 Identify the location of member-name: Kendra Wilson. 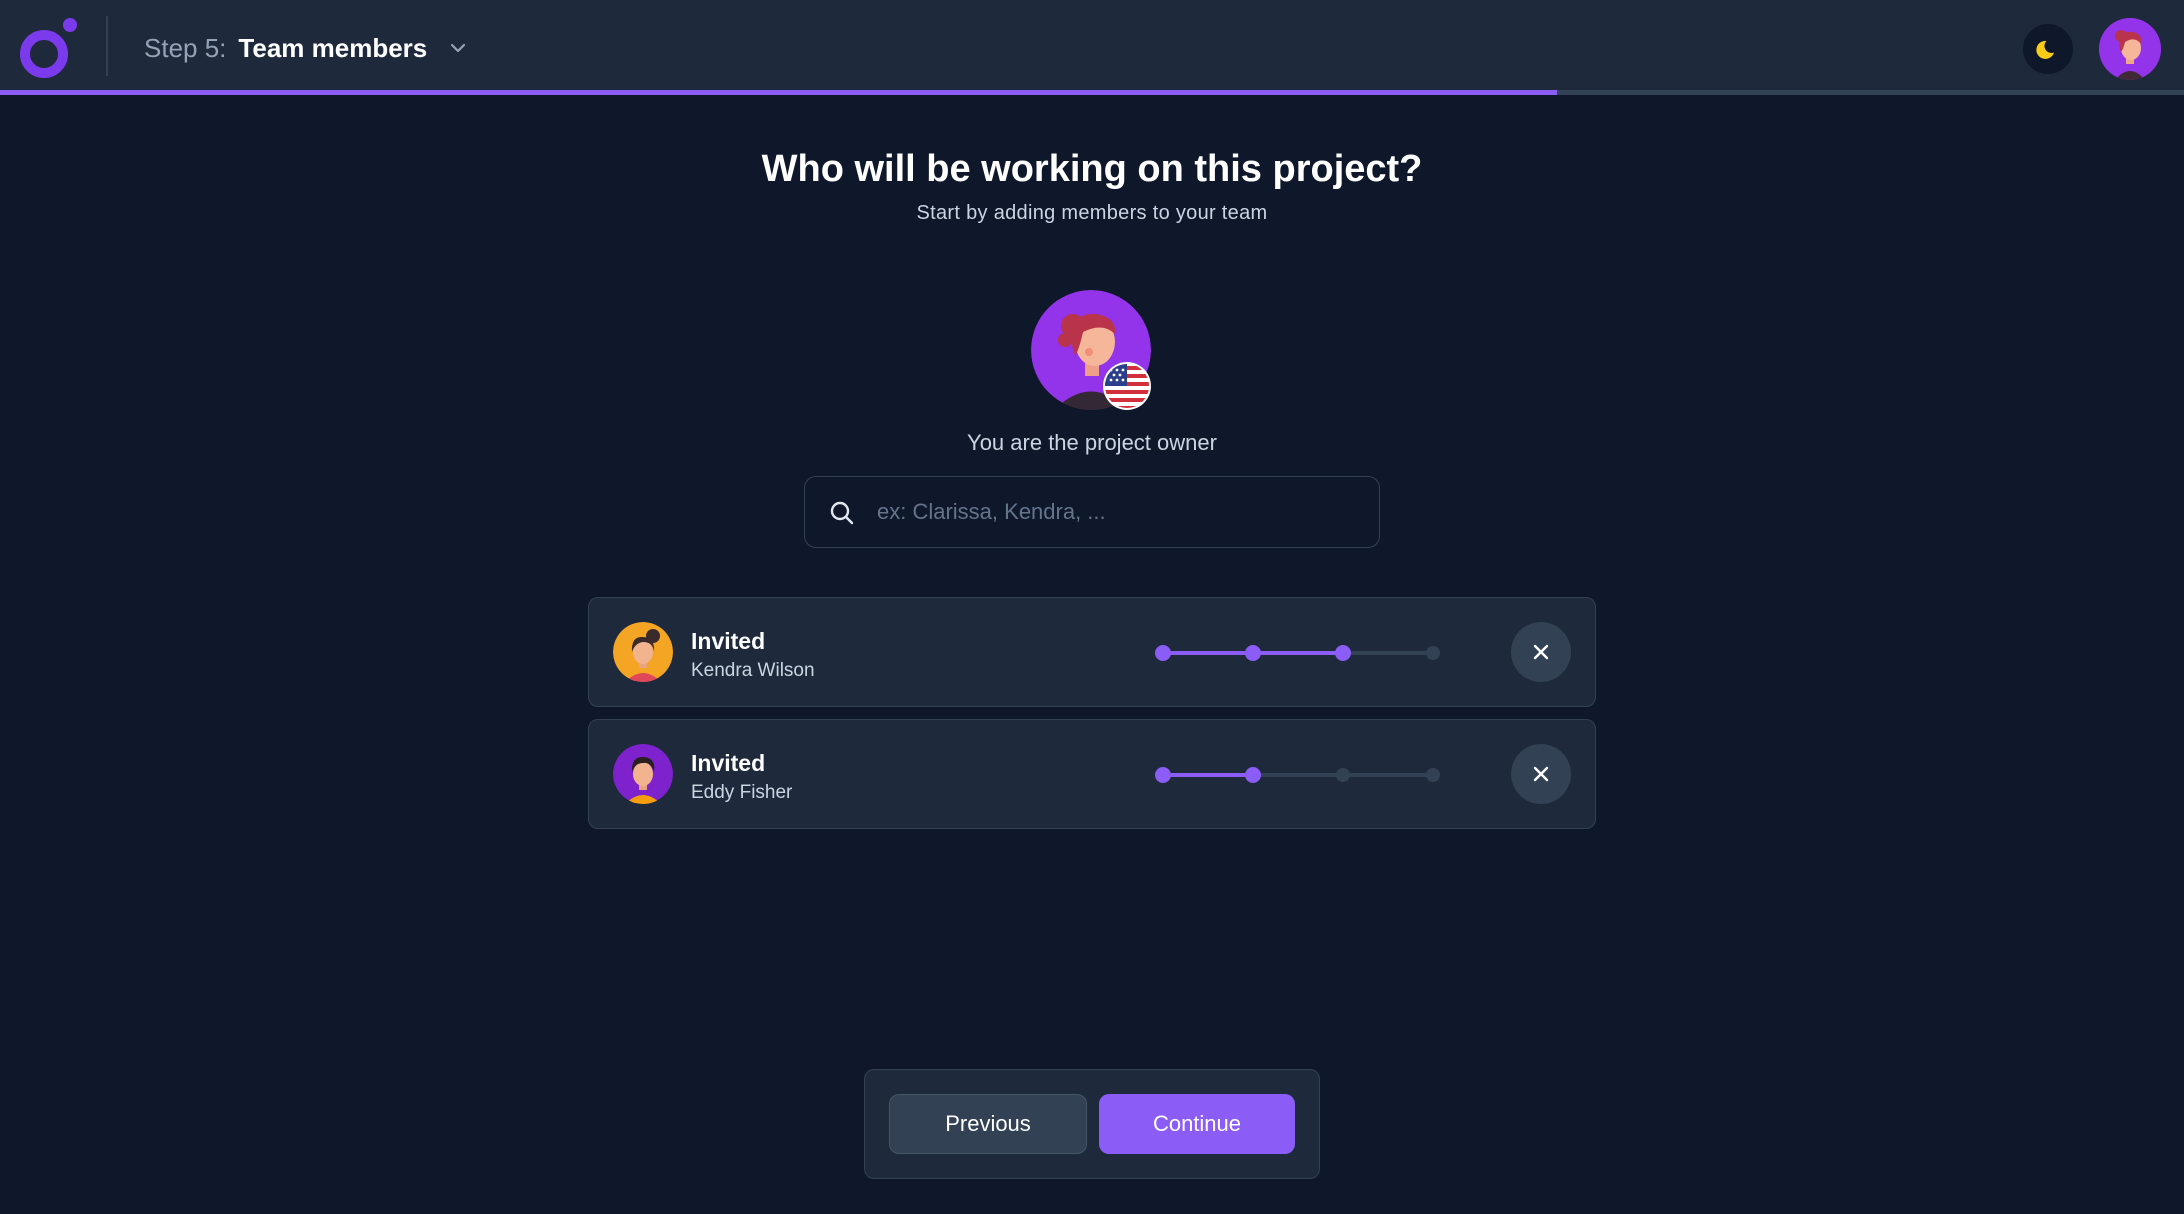
(753, 670).